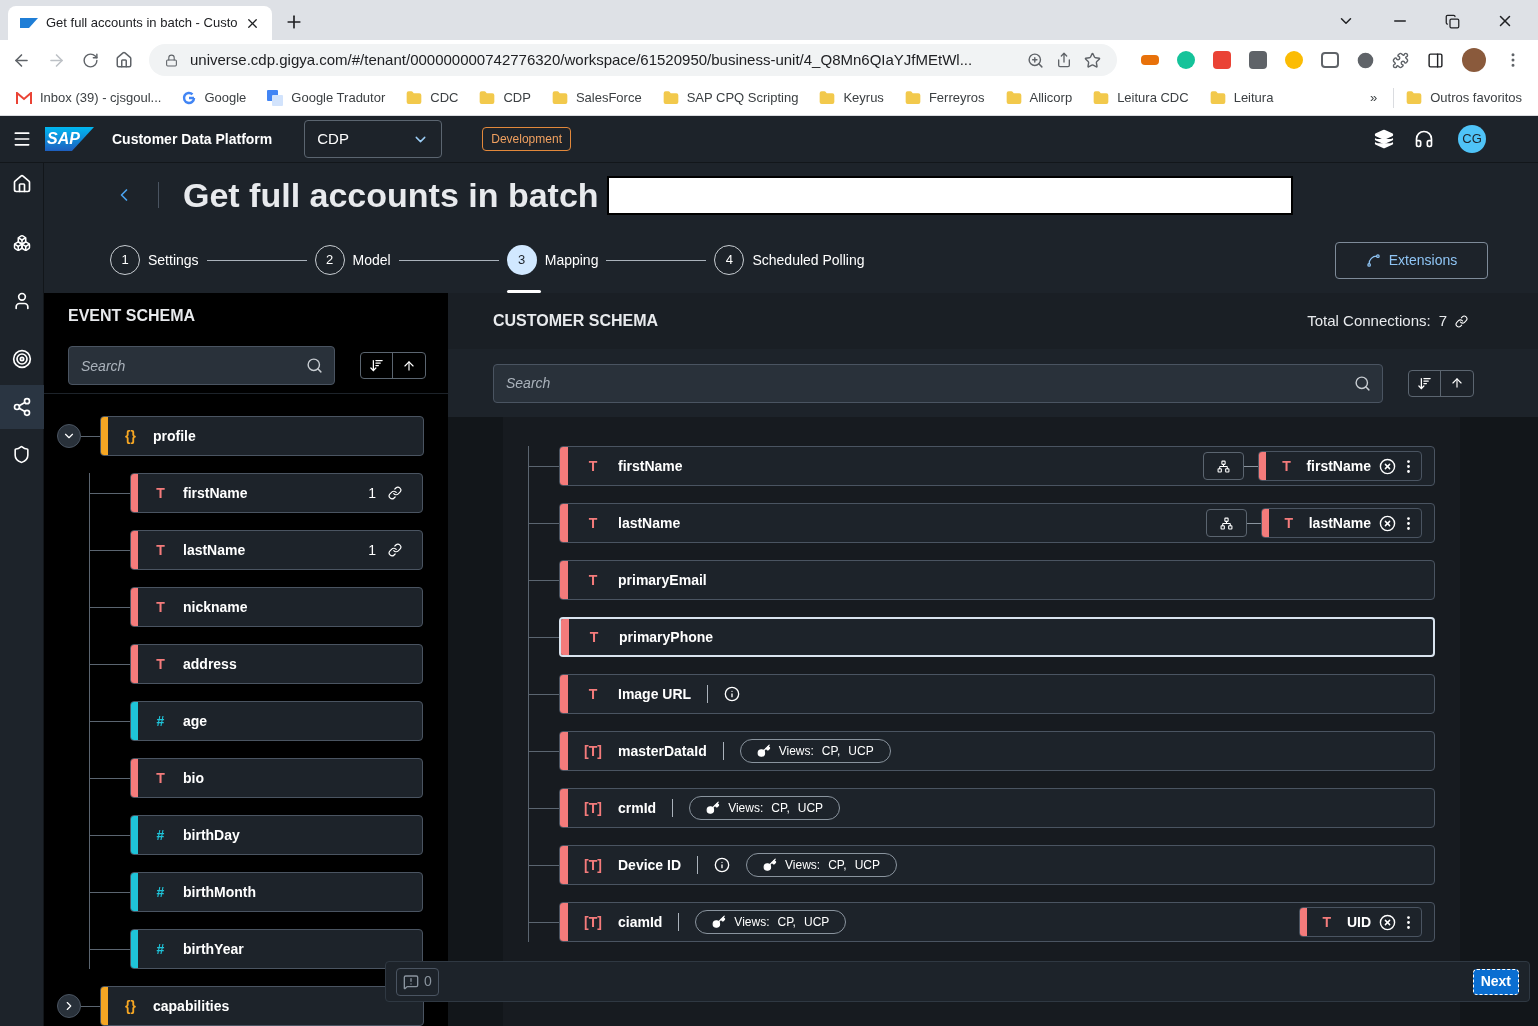 This screenshot has height=1026, width=1538. Describe the element at coordinates (487, 97) in the screenshot. I see `folder-icon` at that location.